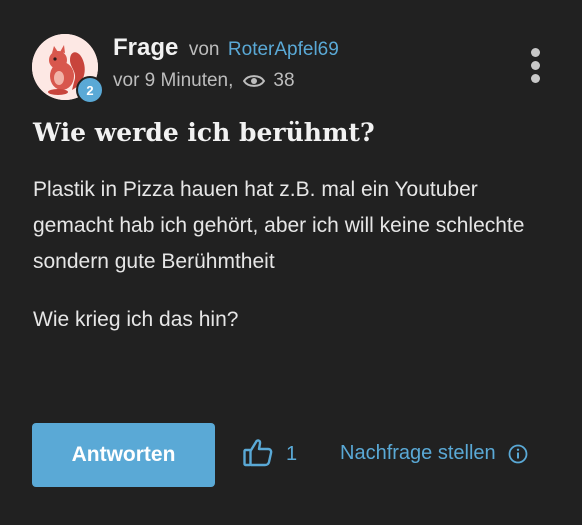  I want to click on post-meta: vor 9 Minuten, 38, so click(204, 81).